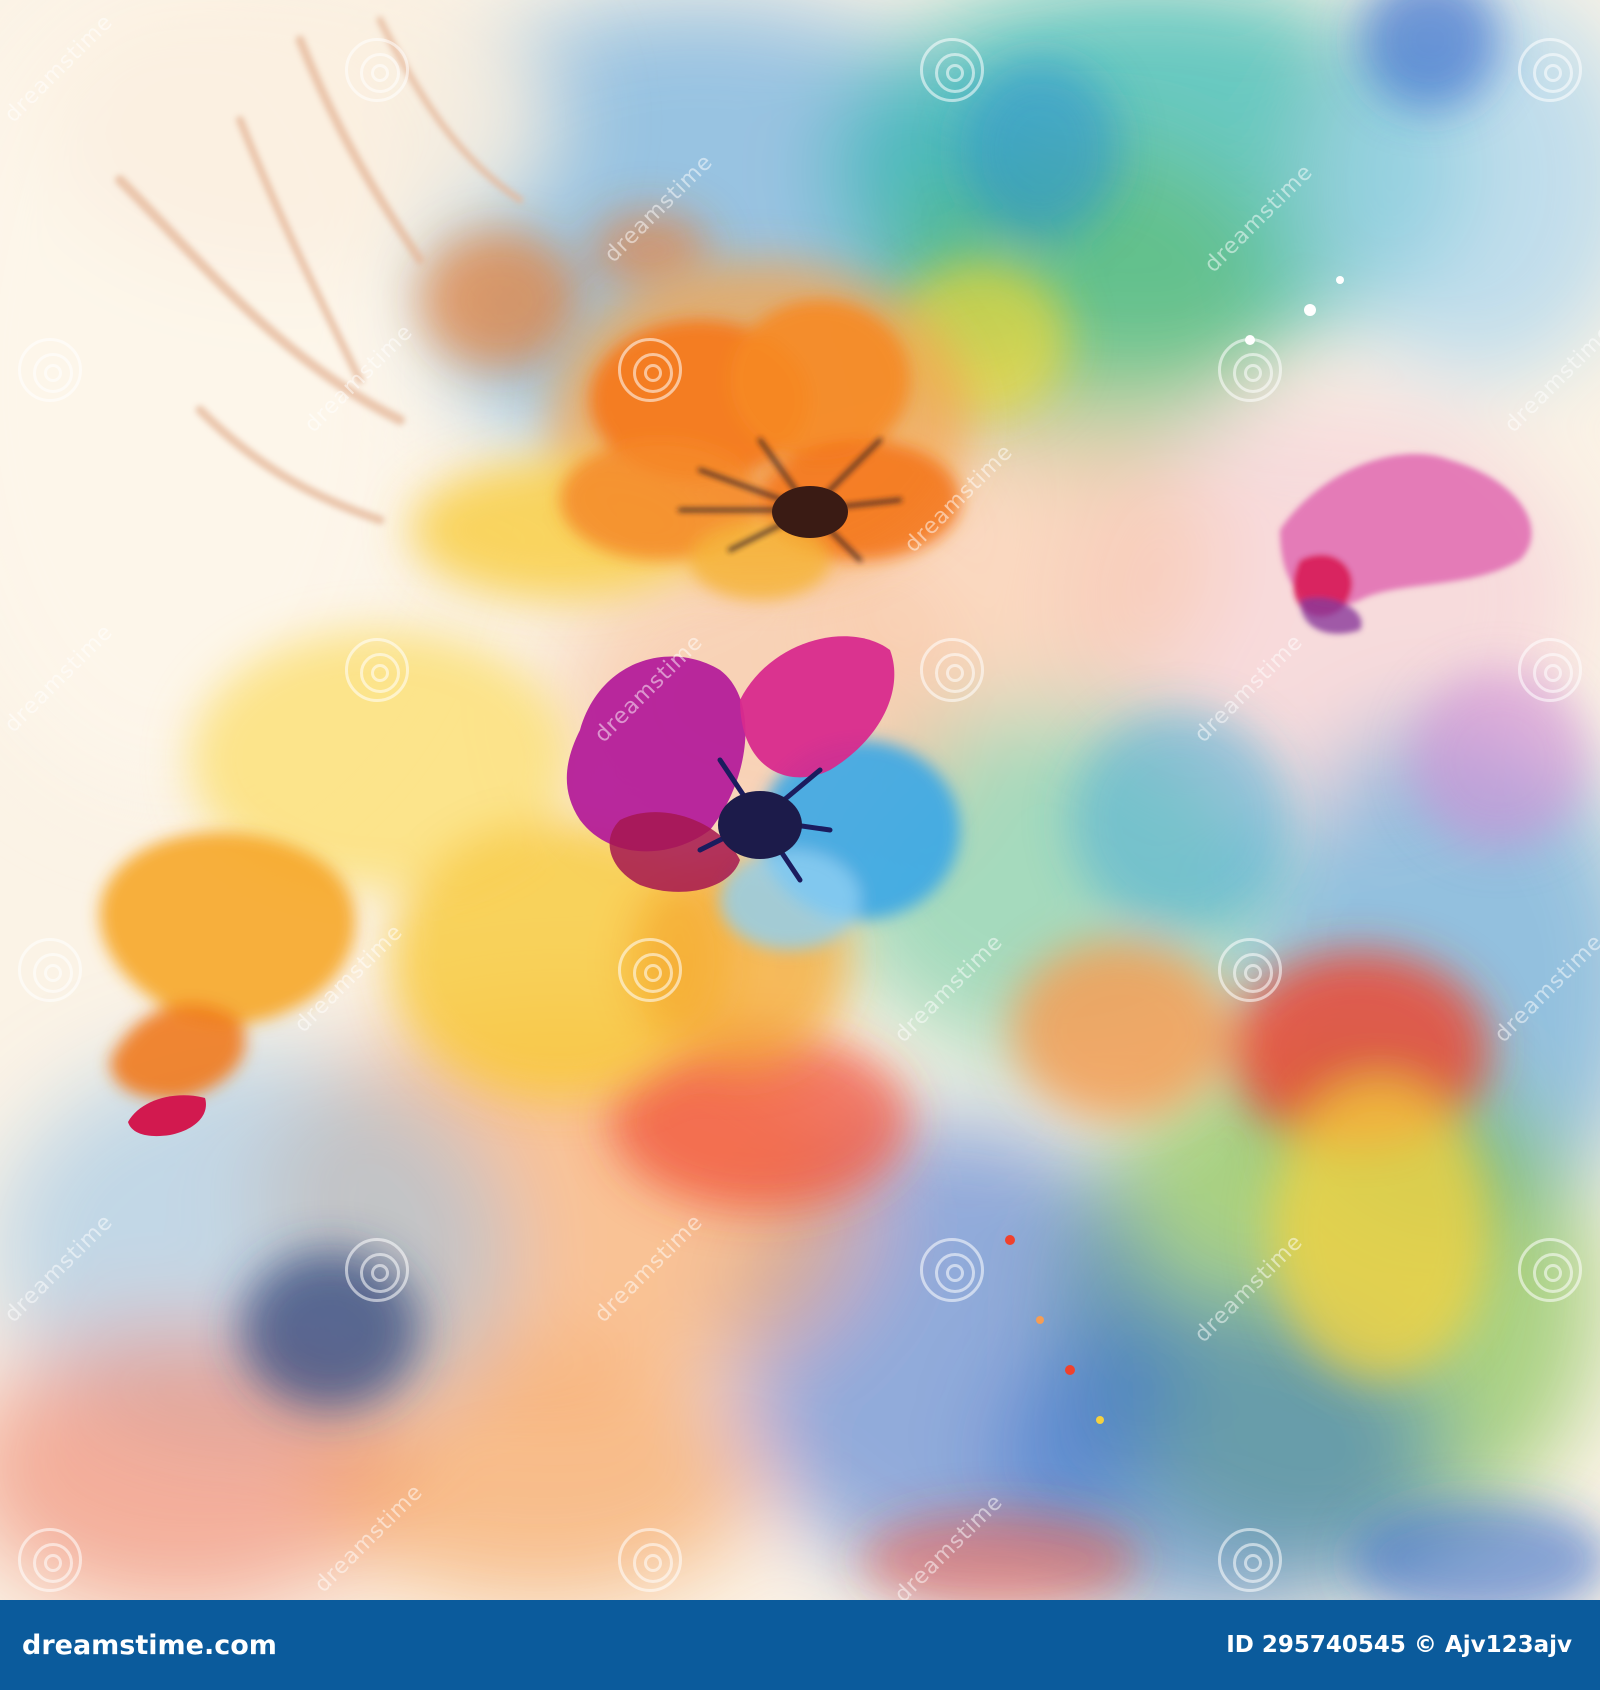 The image size is (1600, 1690). I want to click on site-name: dreamstime.com, so click(149, 1645).